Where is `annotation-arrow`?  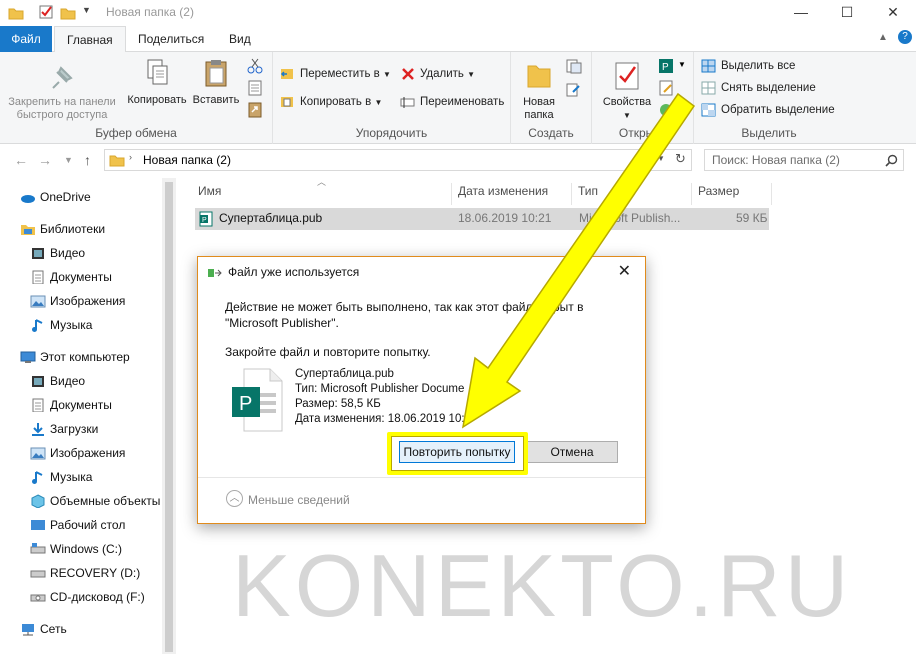
annotation-arrow is located at coordinates (578, 260).